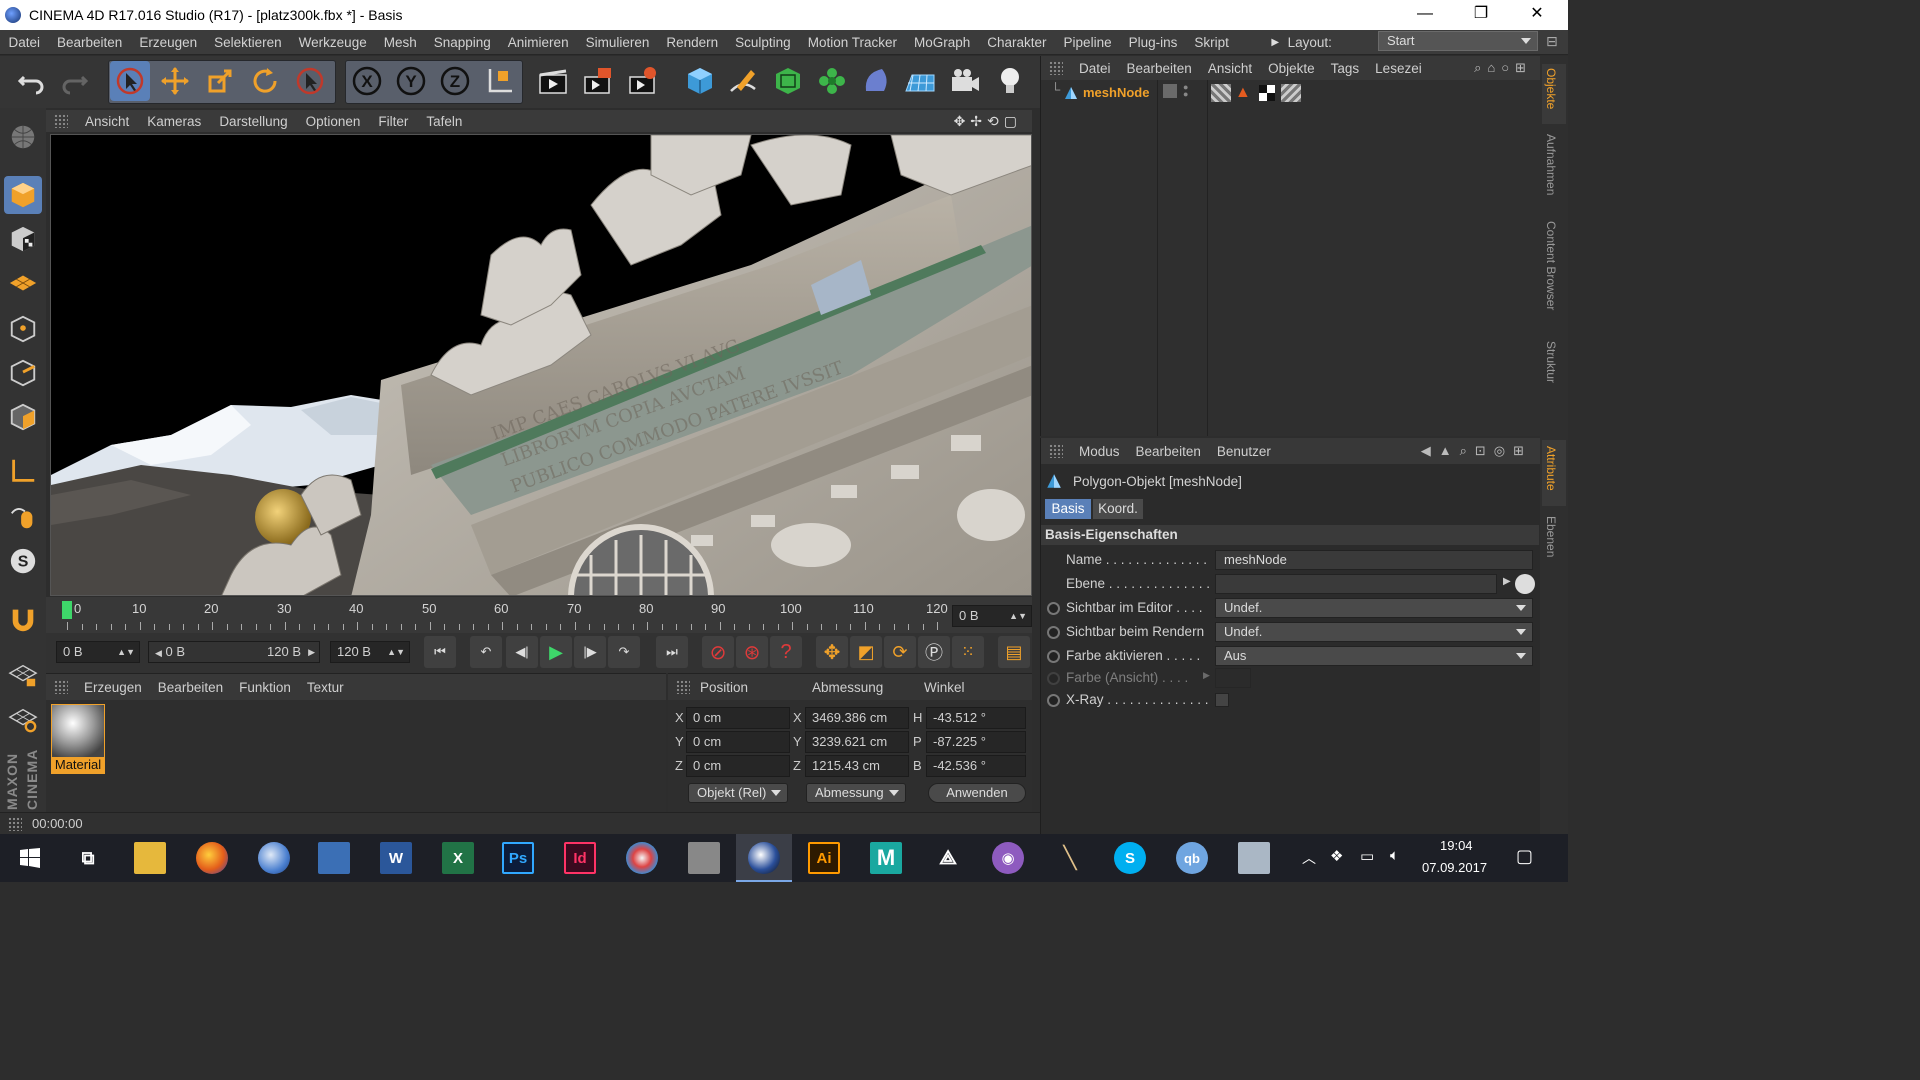 The image size is (1920, 1080). I want to click on size-z-field: 1215.43 cm, so click(857, 766).